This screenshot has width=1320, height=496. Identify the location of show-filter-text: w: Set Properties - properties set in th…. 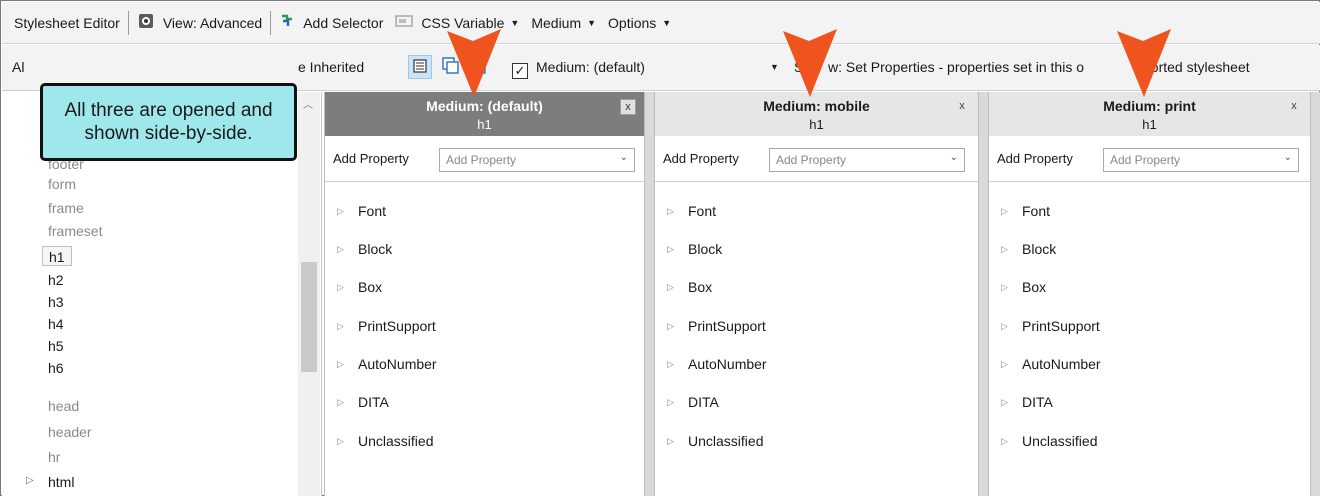
(956, 67).